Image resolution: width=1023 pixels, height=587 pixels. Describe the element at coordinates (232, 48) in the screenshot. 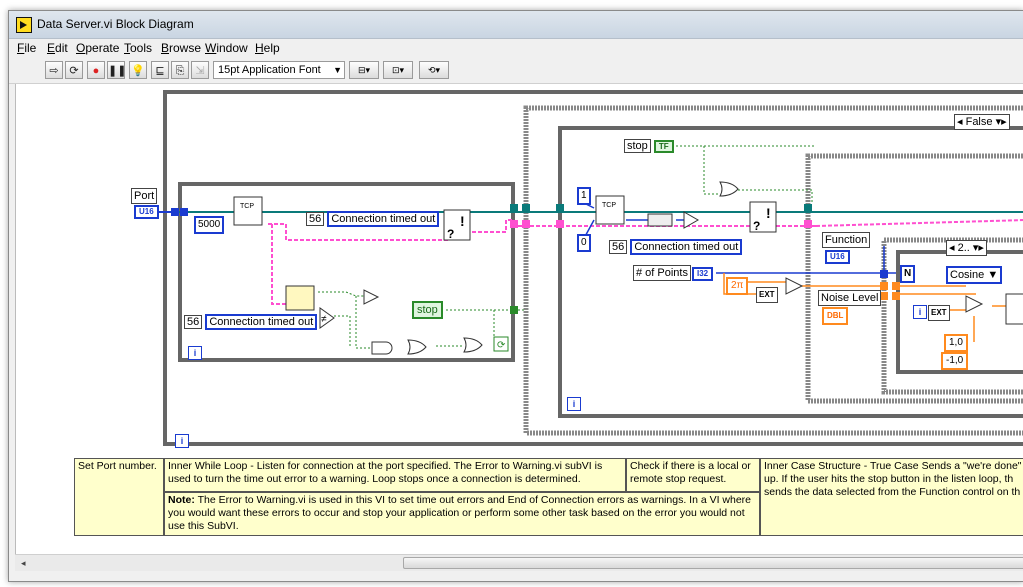

I see `menu-label: indow` at that location.